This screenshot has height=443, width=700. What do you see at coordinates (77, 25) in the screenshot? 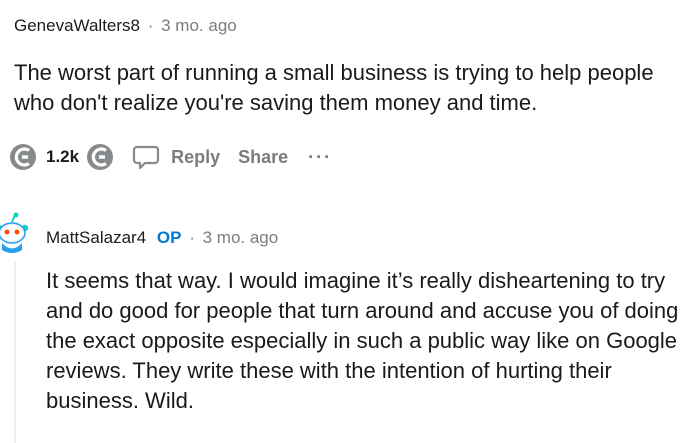
I see `comment-1-username: GenevaWalters8` at bounding box center [77, 25].